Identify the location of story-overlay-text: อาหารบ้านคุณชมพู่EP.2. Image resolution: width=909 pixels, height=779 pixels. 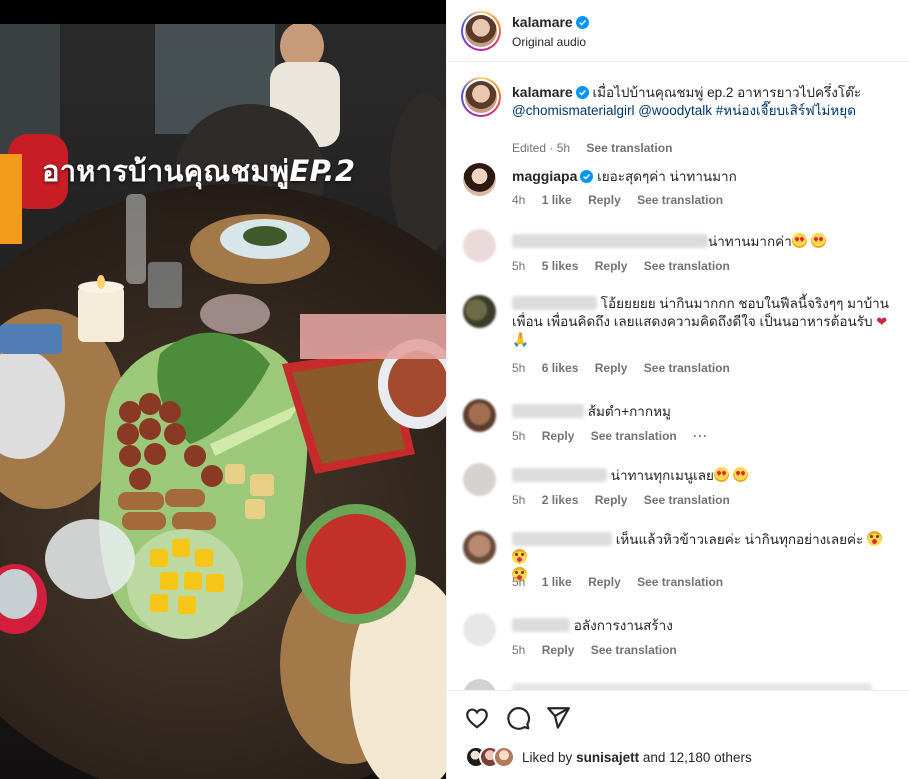
(198, 171).